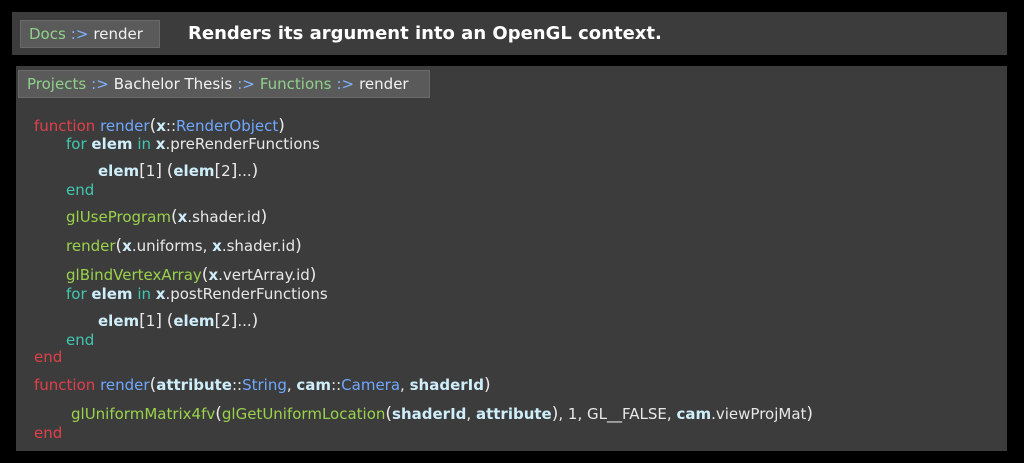  What do you see at coordinates (118, 217) in the screenshot?
I see `gl-call: glUseProgram` at bounding box center [118, 217].